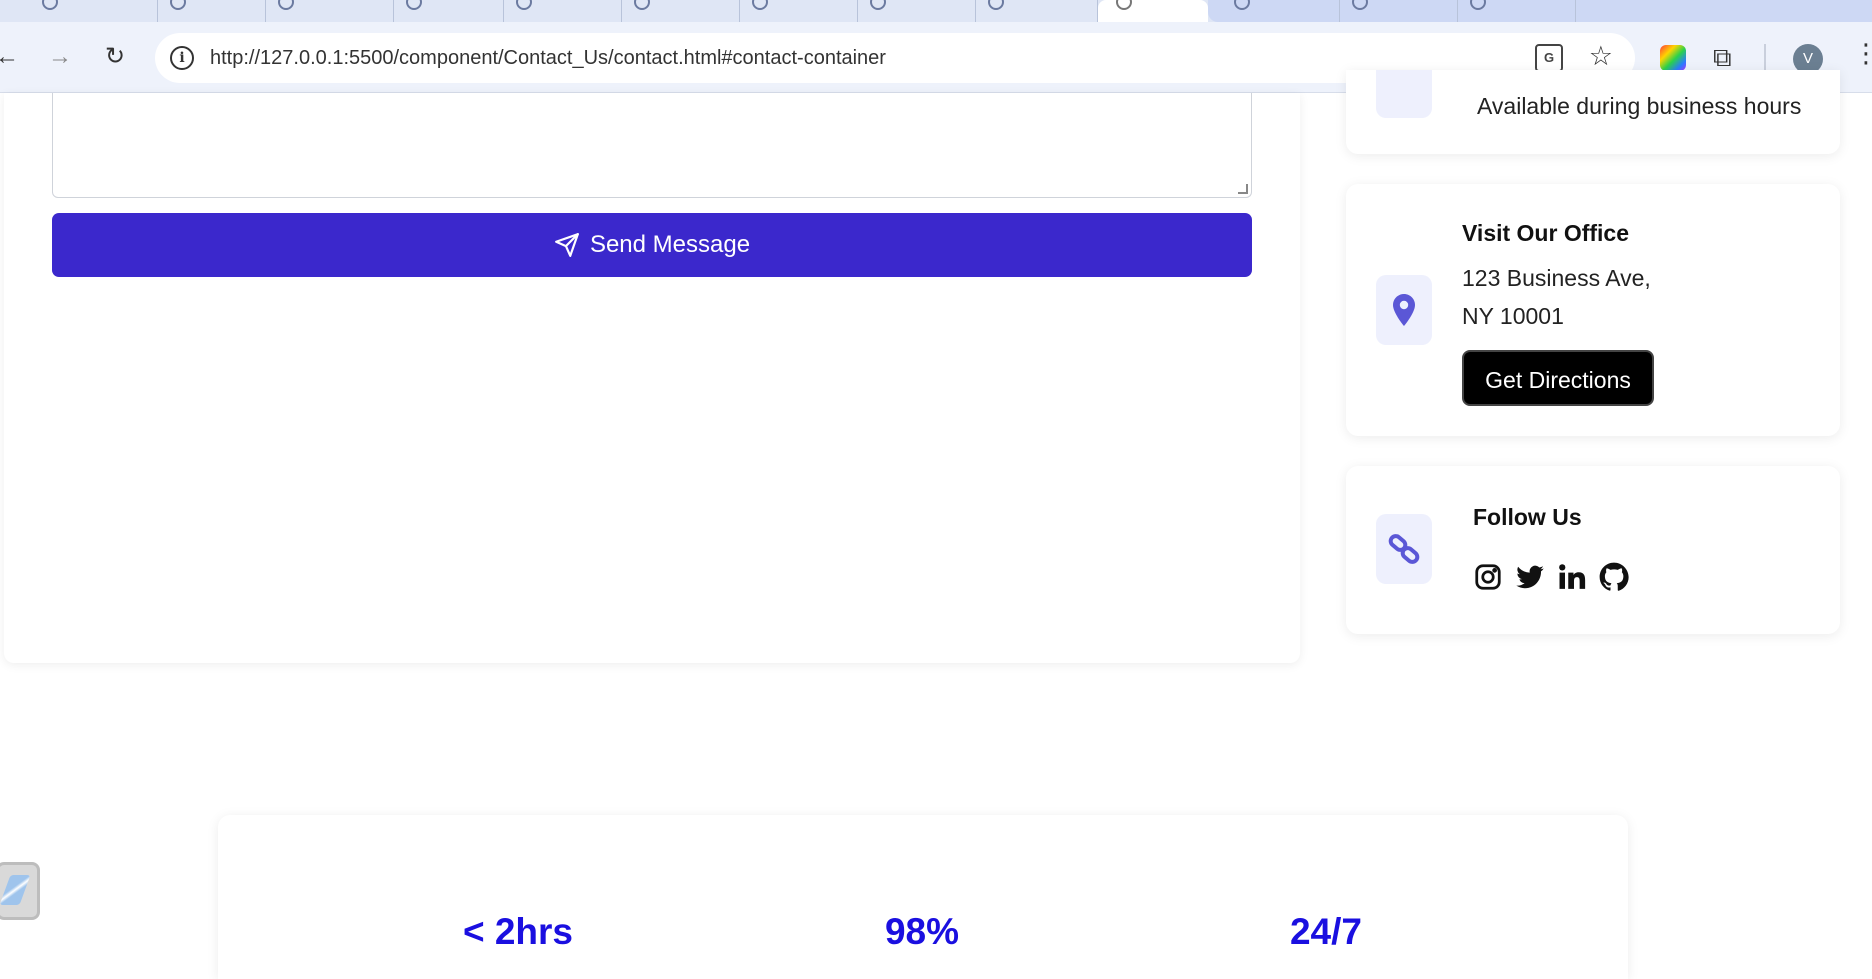 This screenshot has width=1872, height=979. I want to click on office-address-line2: NY 10001, so click(1513, 316).